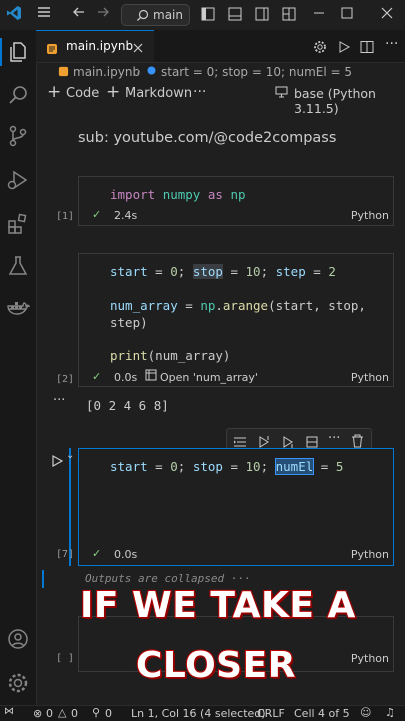 The width and height of the screenshot is (405, 721). I want to click on code-line-print: print(num_array), so click(170, 355).